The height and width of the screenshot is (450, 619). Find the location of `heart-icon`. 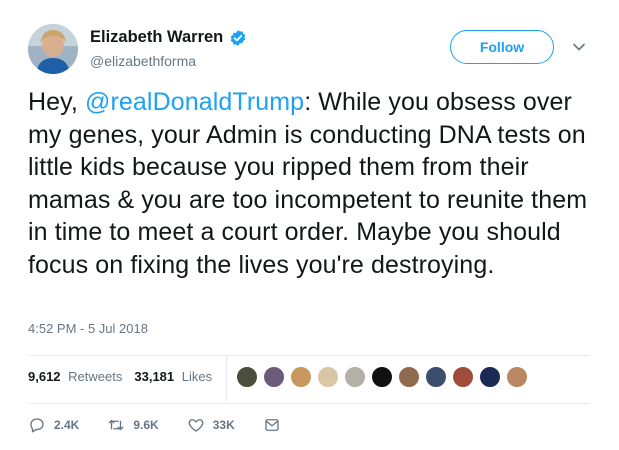

heart-icon is located at coordinates (196, 425).